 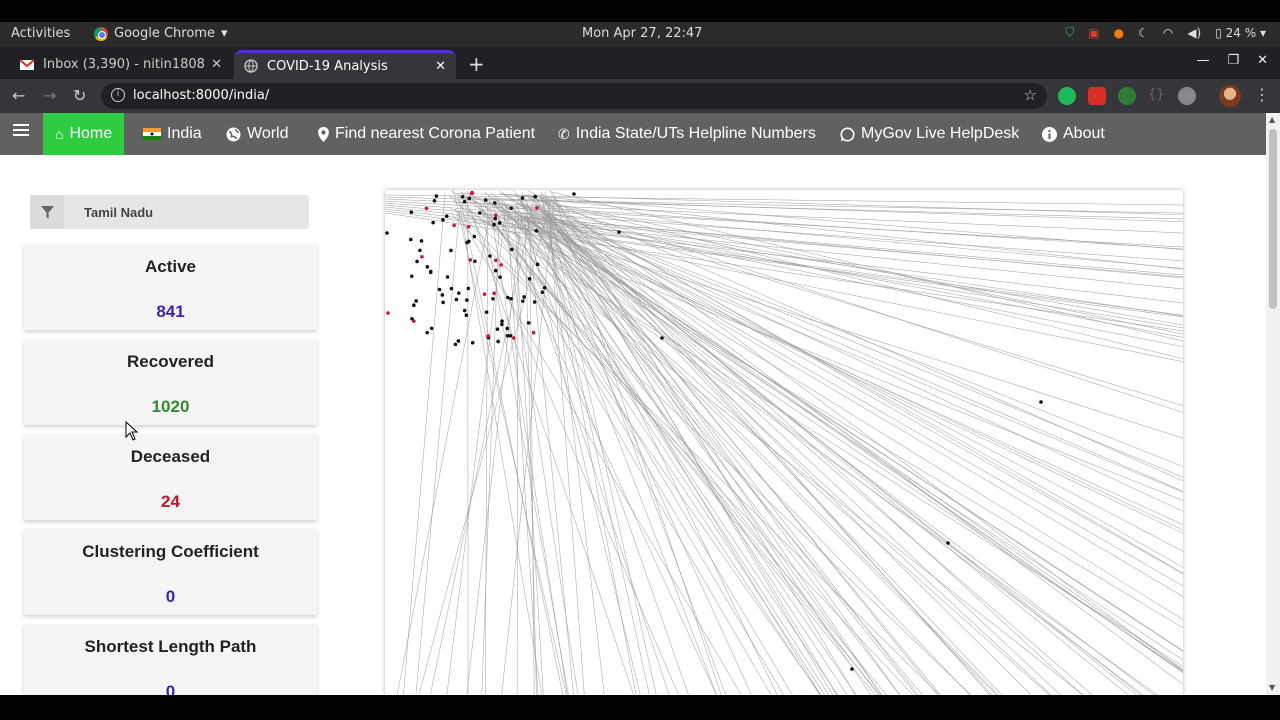 What do you see at coordinates (21, 131) in the screenshot?
I see `hamburger-icon` at bounding box center [21, 131].